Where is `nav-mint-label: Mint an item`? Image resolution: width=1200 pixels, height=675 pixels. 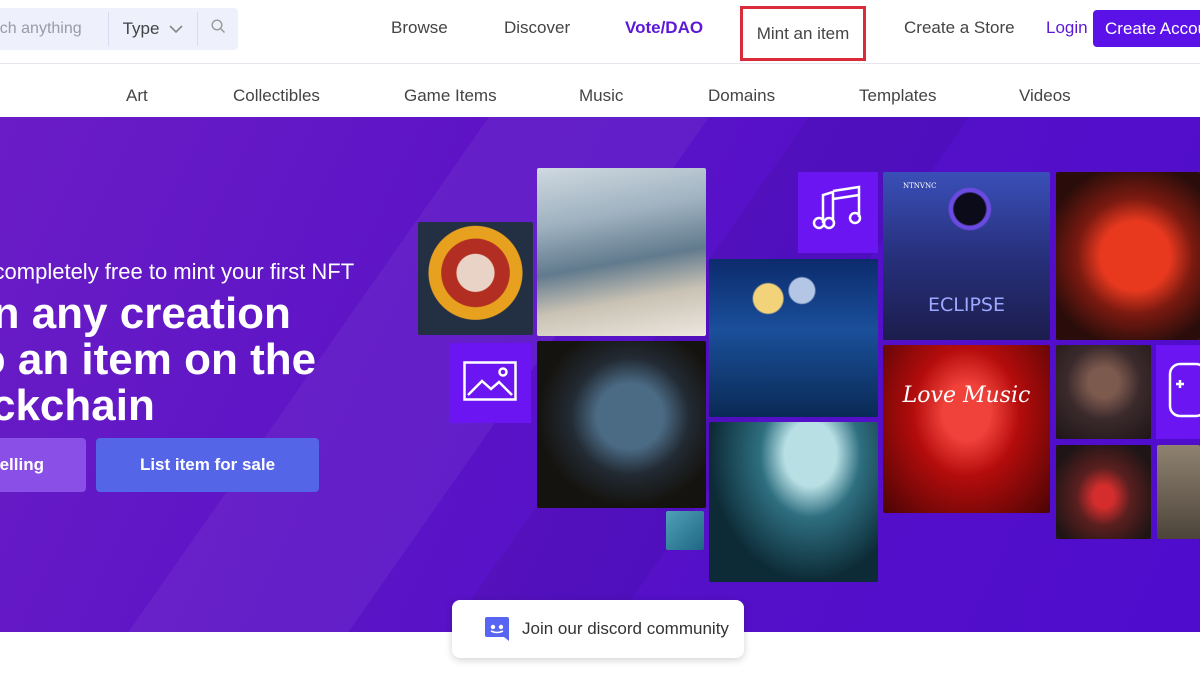 nav-mint-label: Mint an item is located at coordinates (803, 33).